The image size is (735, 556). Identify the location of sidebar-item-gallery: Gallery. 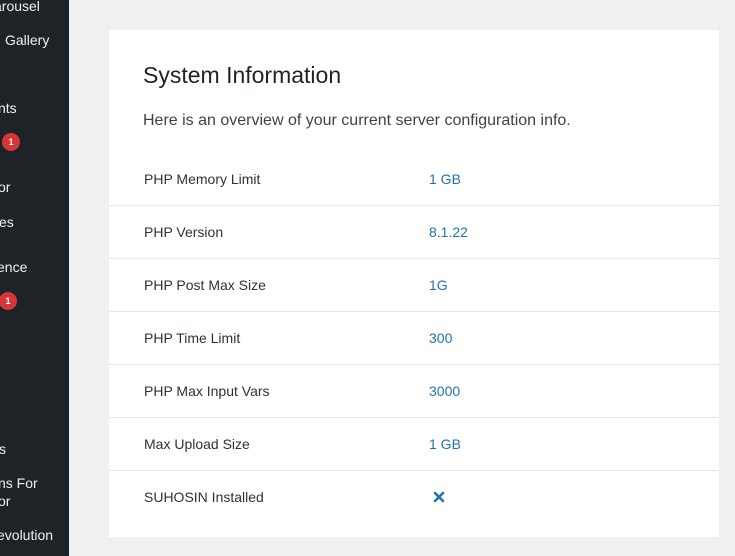
(27, 40).